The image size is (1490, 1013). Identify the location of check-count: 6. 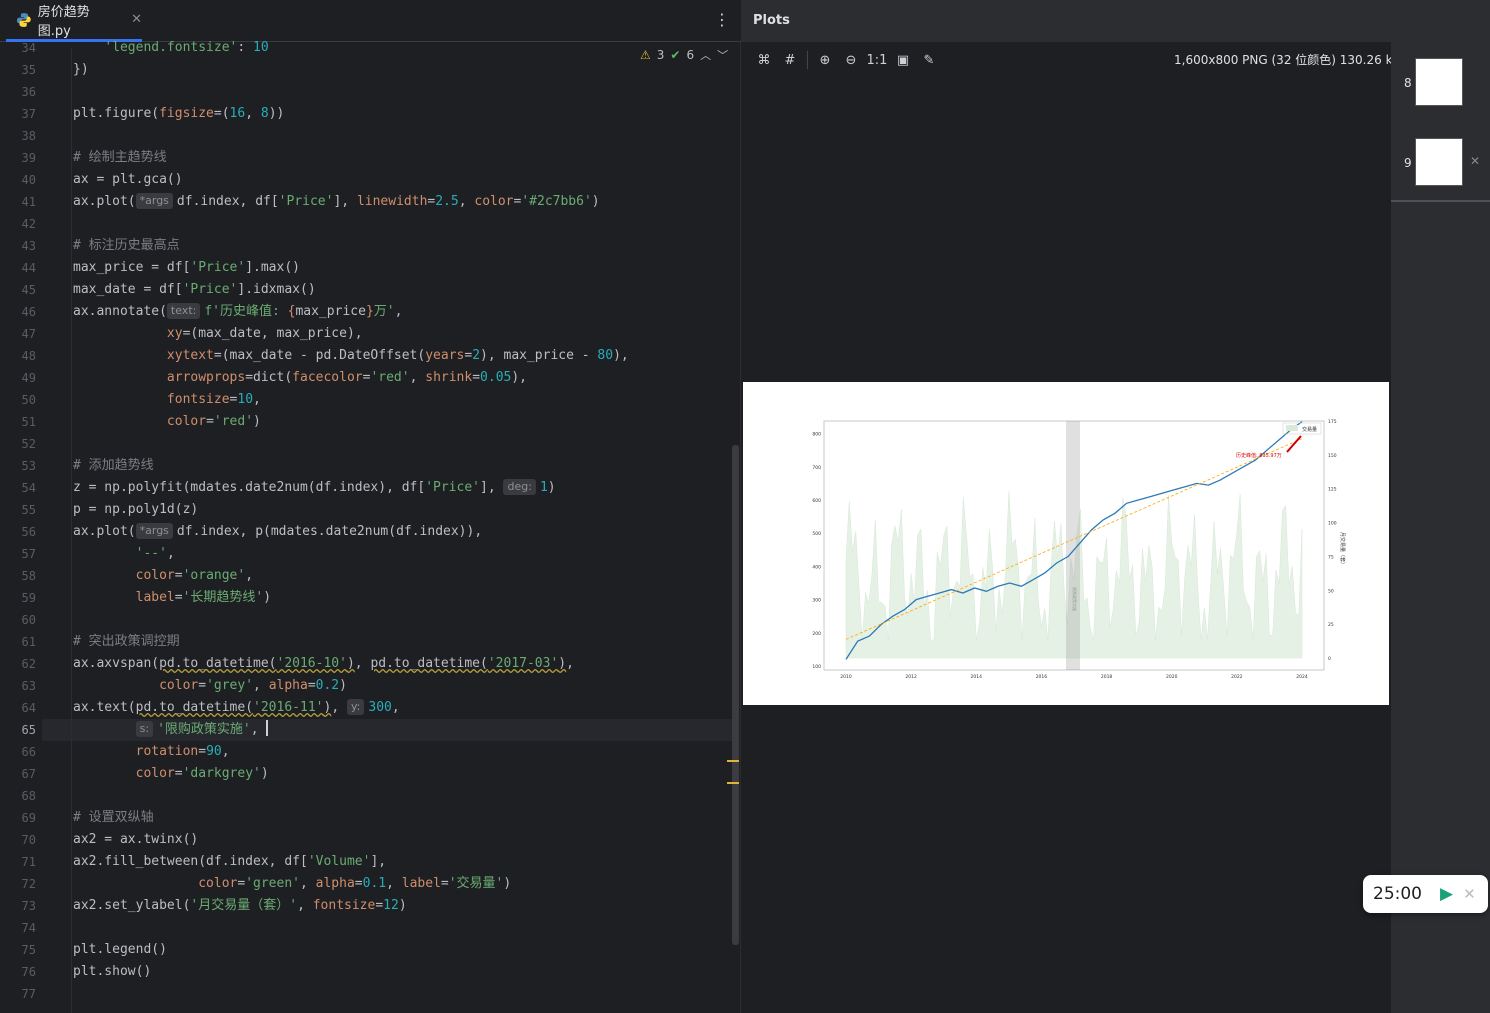
(690, 55).